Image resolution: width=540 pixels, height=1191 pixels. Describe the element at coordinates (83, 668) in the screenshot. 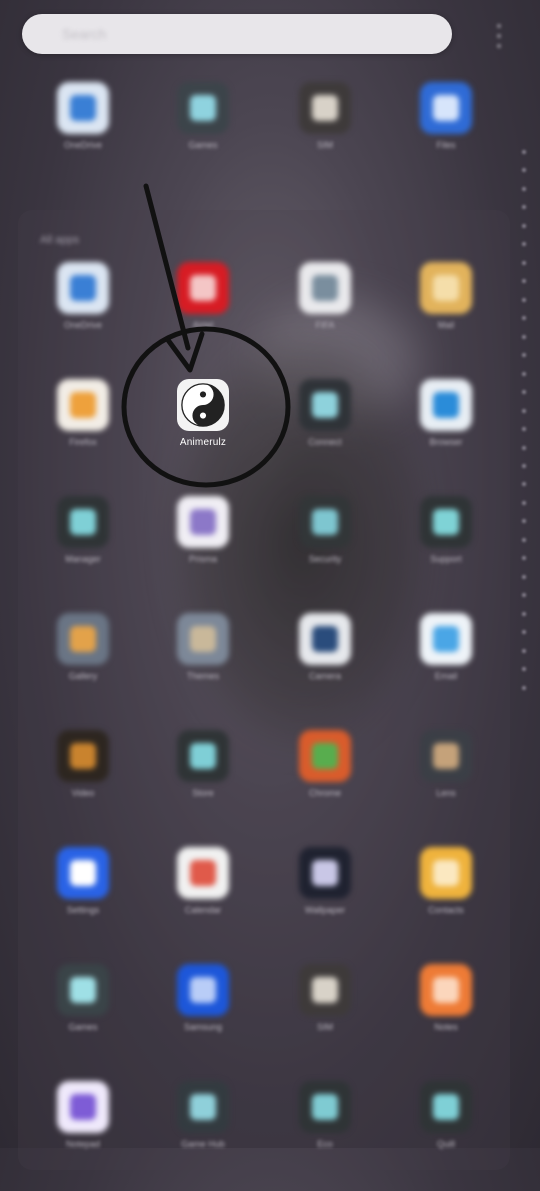

I see `app-tile: Gallery` at that location.